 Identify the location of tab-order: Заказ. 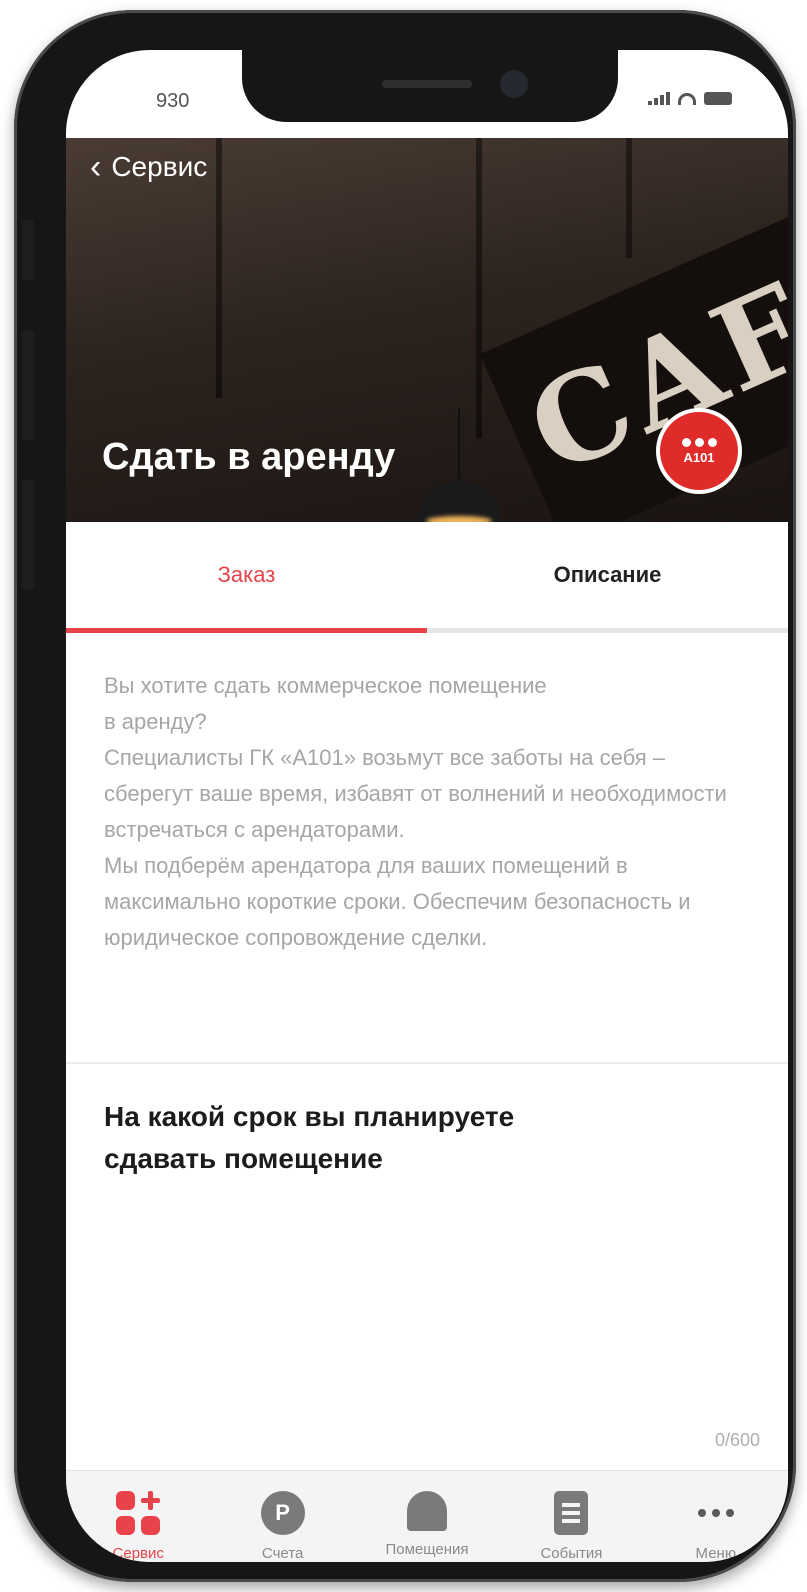
(246, 575).